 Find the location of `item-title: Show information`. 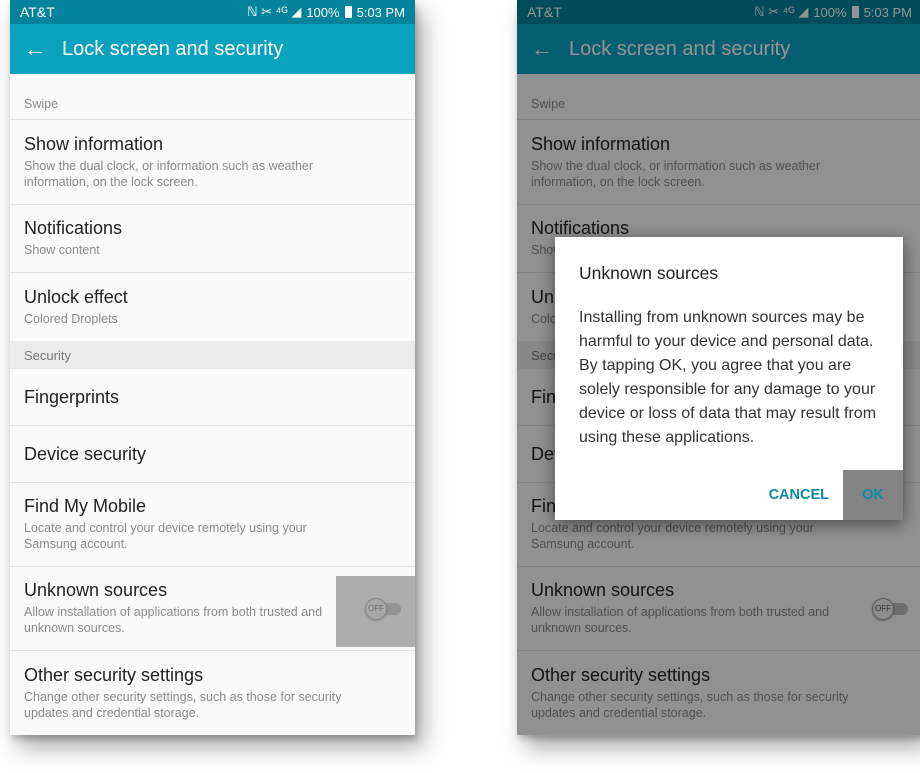

item-title: Show information is located at coordinates (94, 143).